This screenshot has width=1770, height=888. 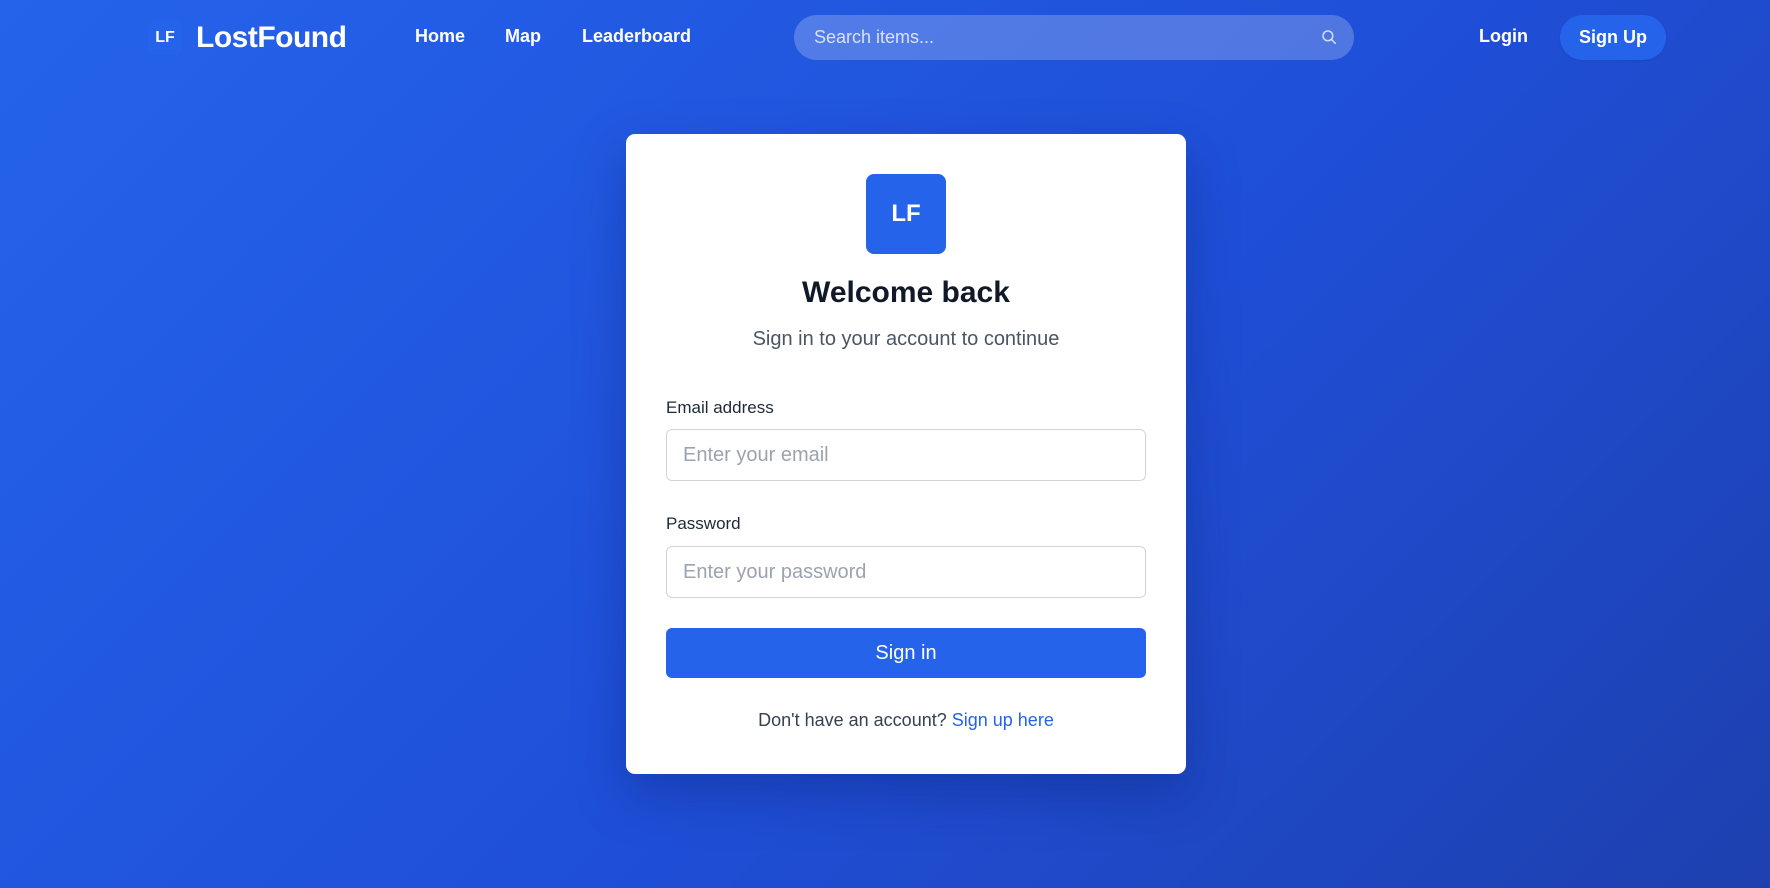 I want to click on password-field, so click(x=906, y=572).